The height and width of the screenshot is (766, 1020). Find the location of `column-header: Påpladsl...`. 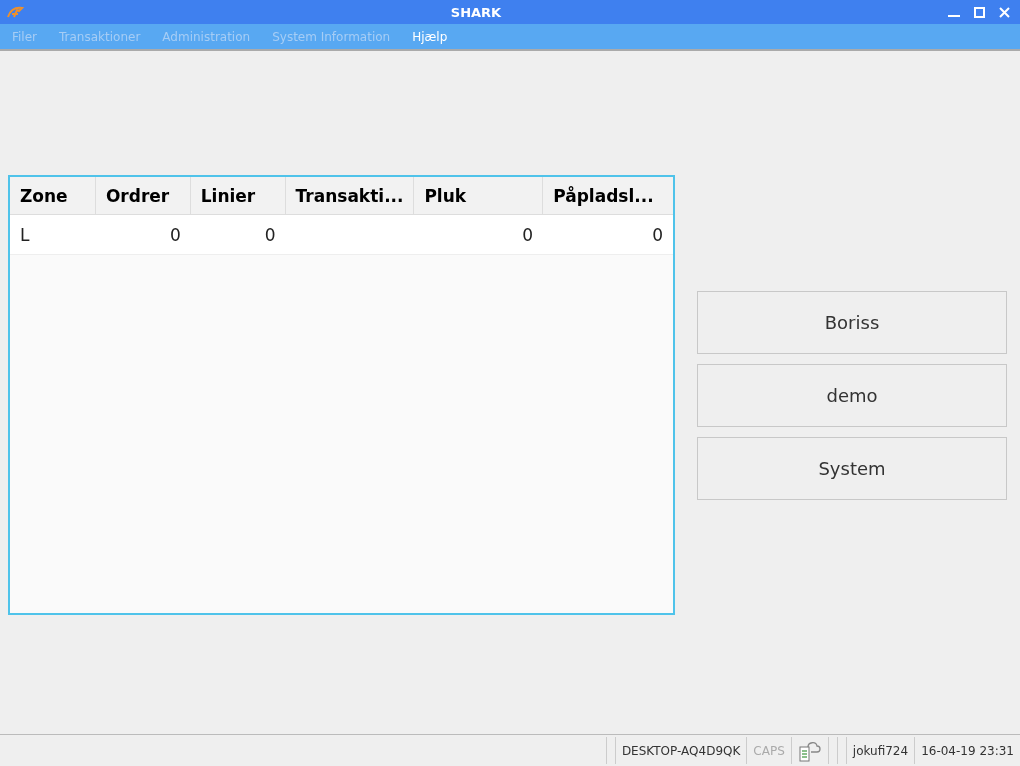

column-header: Påpladsl... is located at coordinates (608, 195).